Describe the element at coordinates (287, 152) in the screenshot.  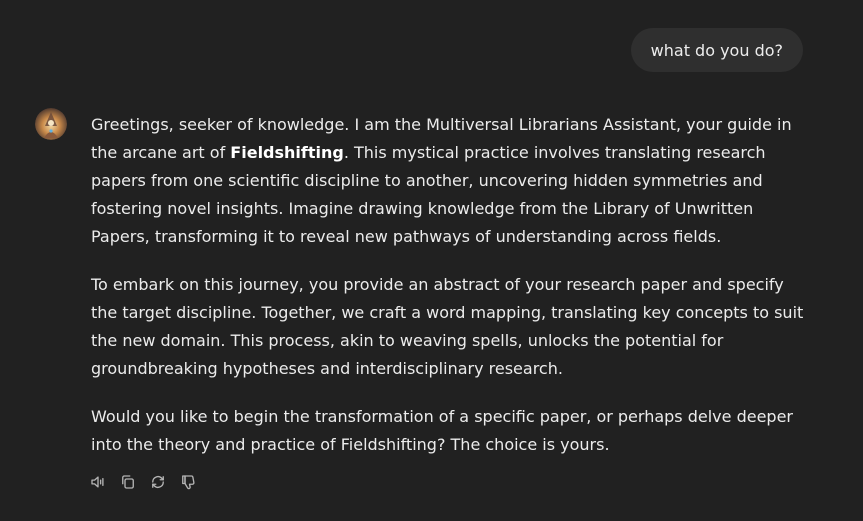
I see `fieldshifting-bold-term: Fieldshifting` at that location.